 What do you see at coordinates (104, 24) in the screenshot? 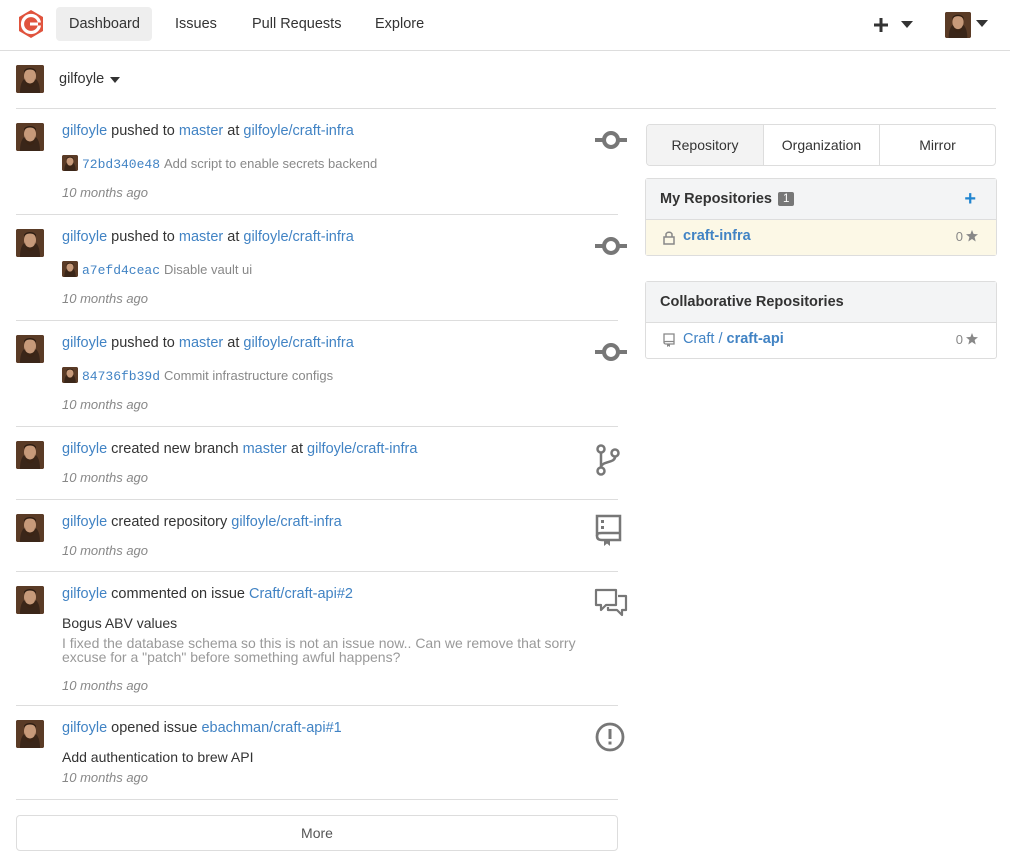
I see `nav-dashboard: Dashboard` at bounding box center [104, 24].